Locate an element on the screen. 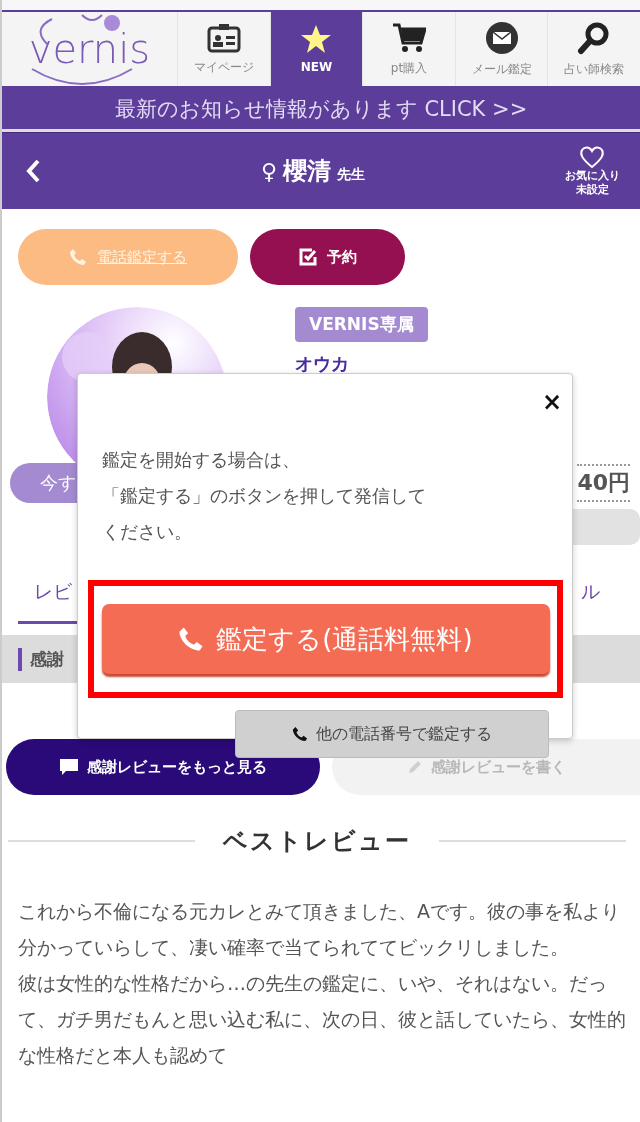  section-heading: ベストレビュー is located at coordinates (317, 841).